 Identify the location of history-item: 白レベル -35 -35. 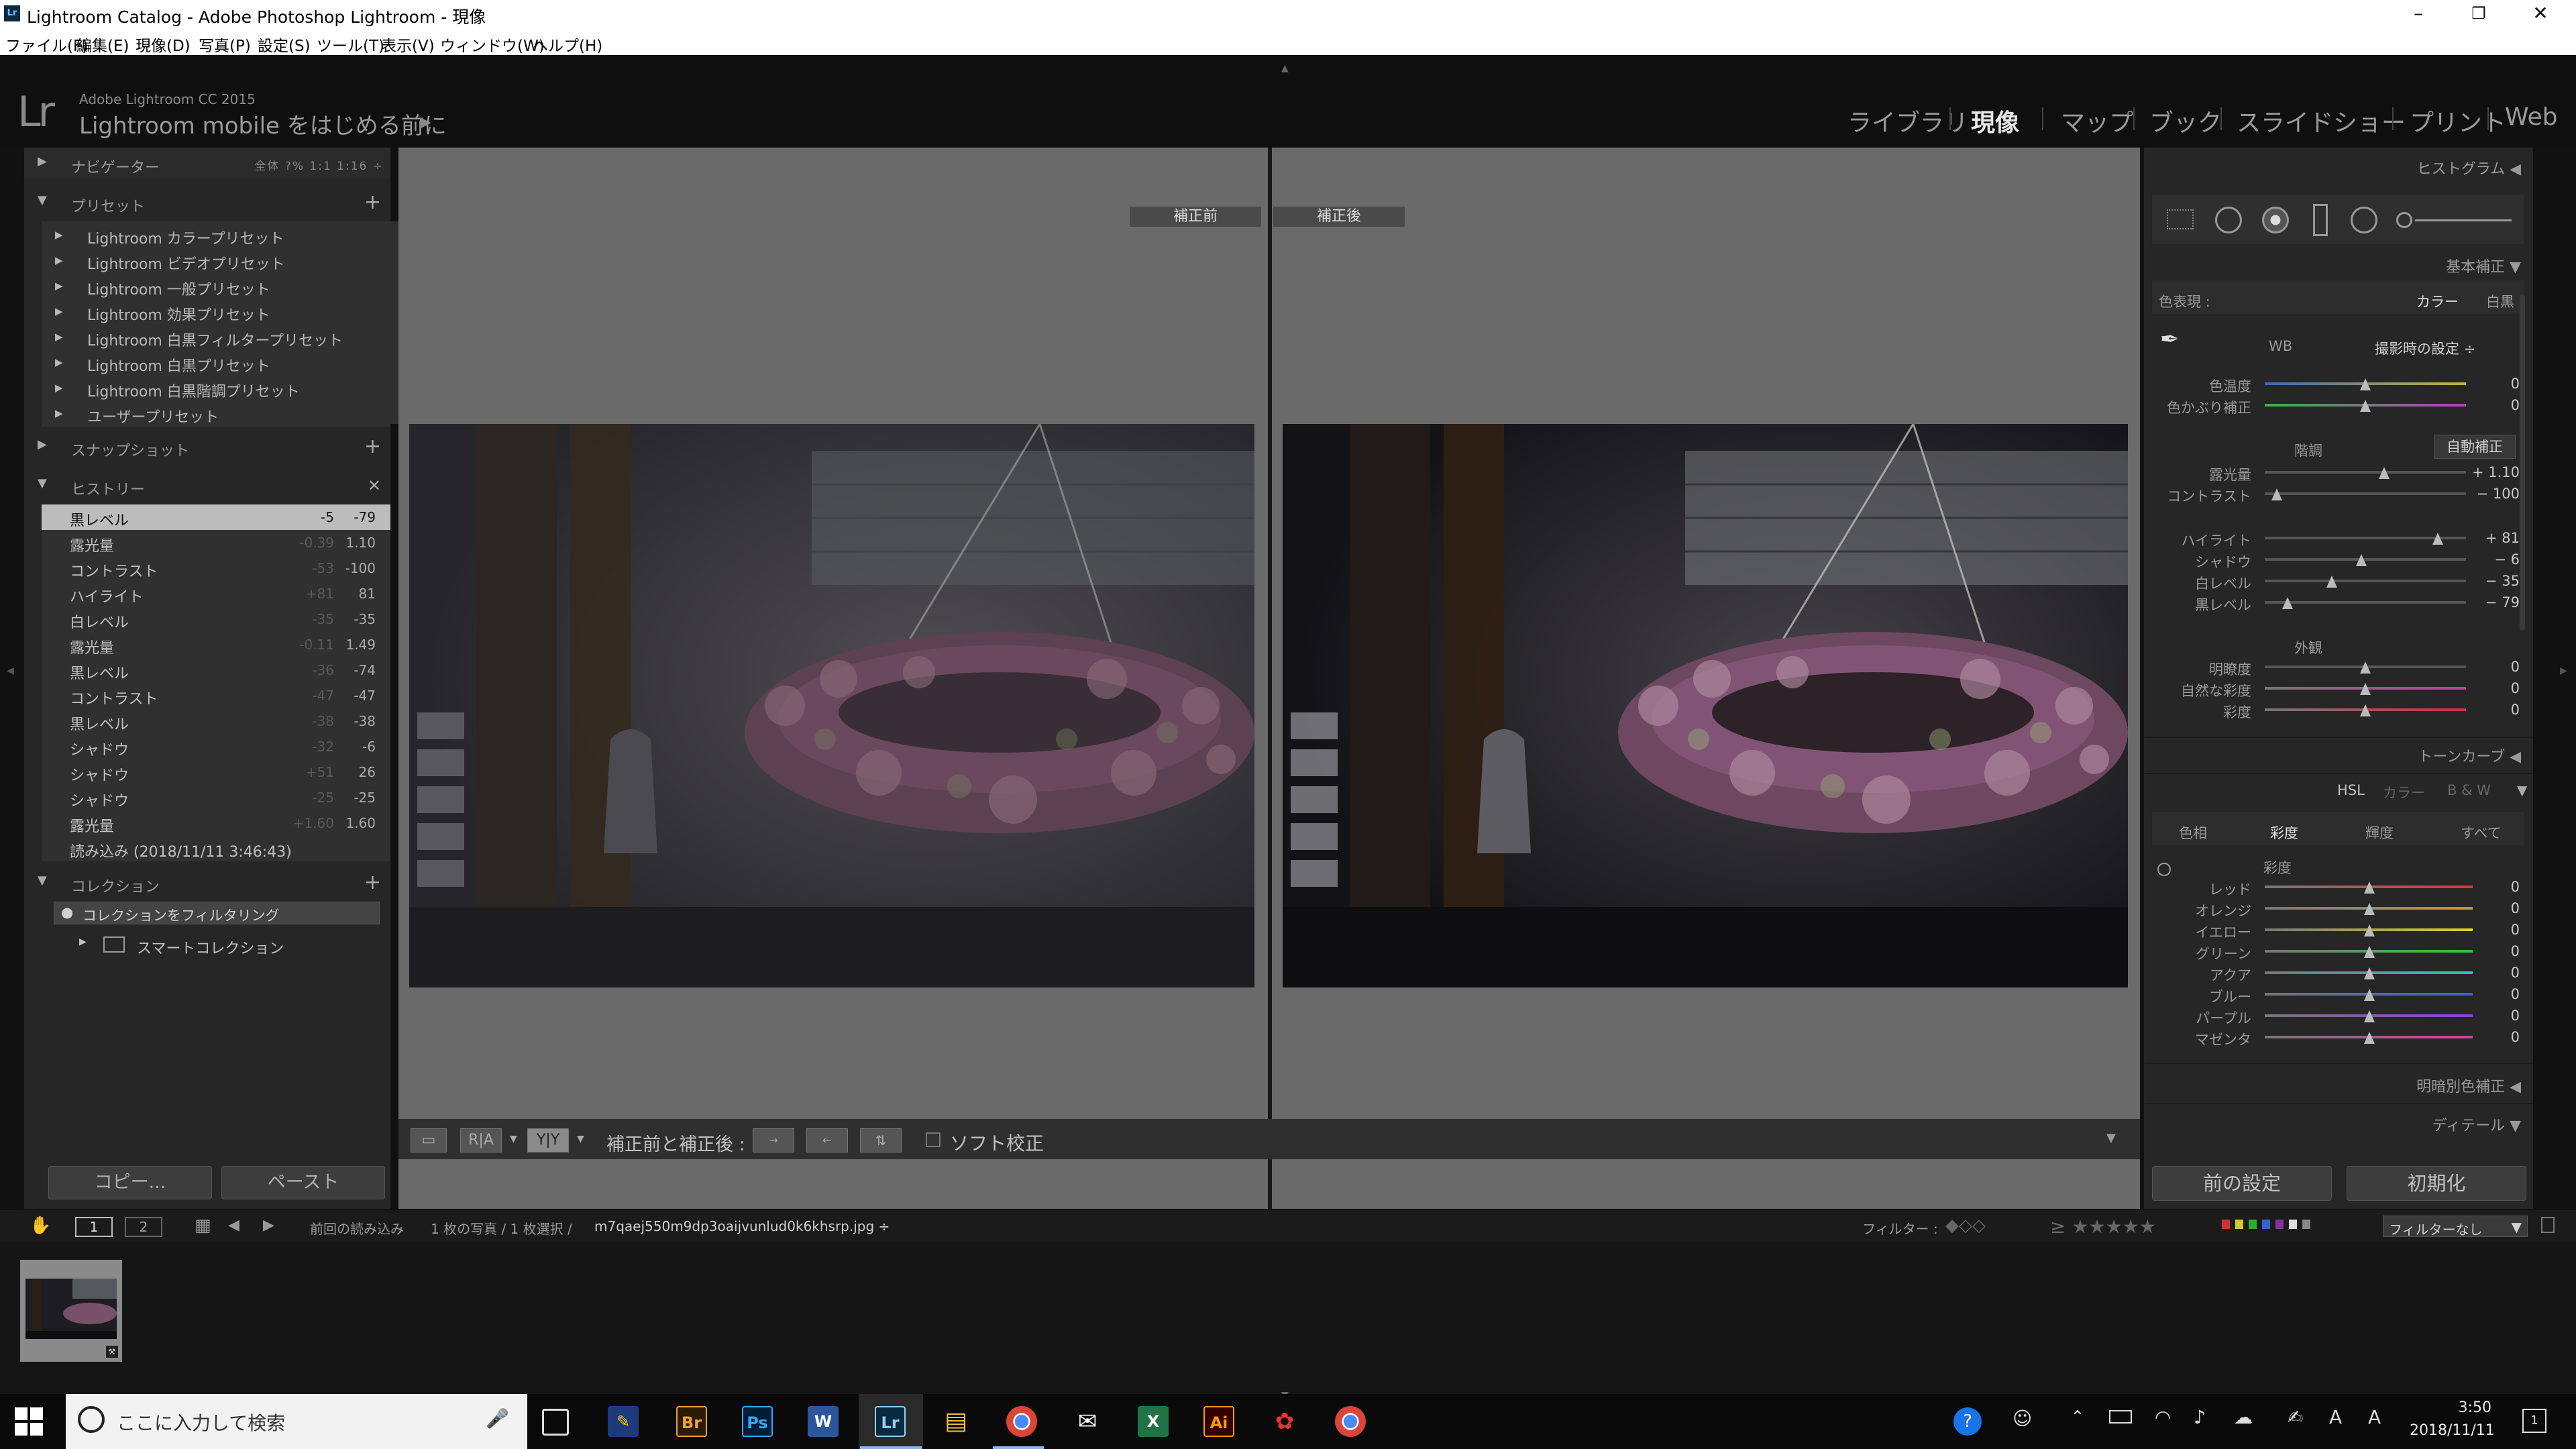
(216, 619).